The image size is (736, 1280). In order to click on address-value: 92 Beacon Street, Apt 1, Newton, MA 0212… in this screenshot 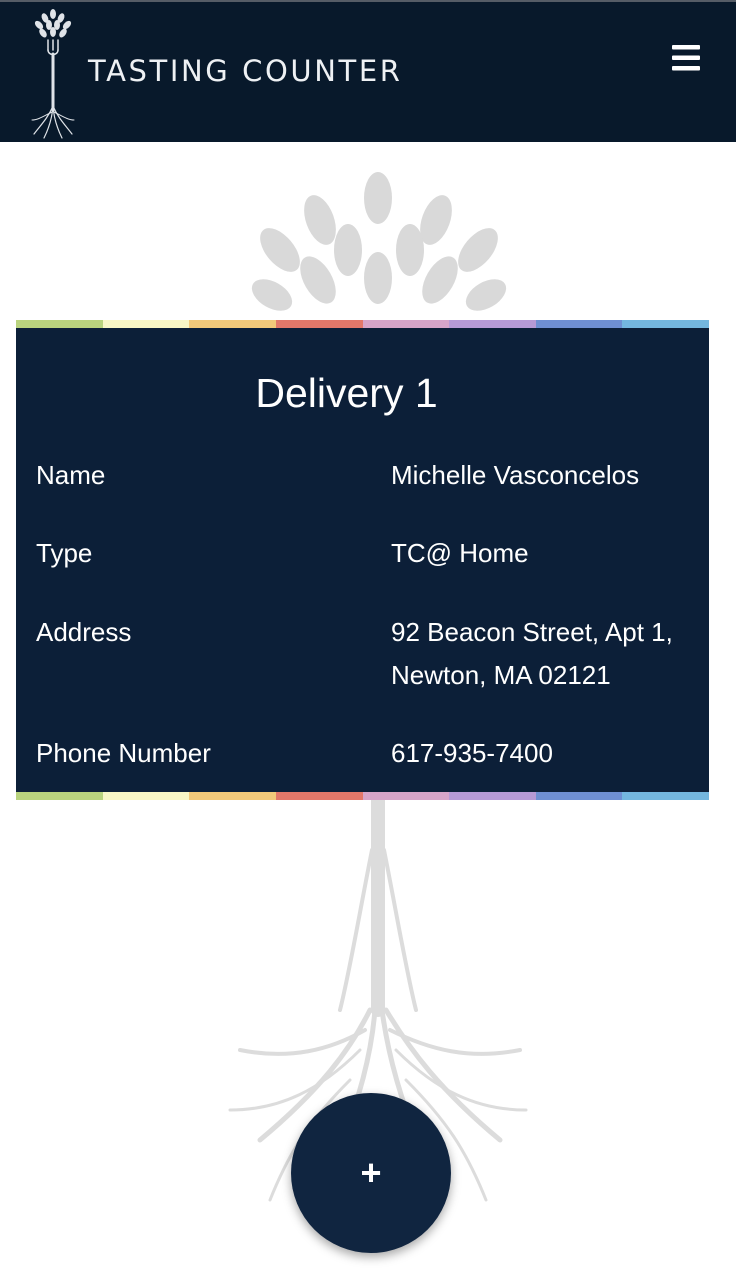, I will do `click(532, 653)`.